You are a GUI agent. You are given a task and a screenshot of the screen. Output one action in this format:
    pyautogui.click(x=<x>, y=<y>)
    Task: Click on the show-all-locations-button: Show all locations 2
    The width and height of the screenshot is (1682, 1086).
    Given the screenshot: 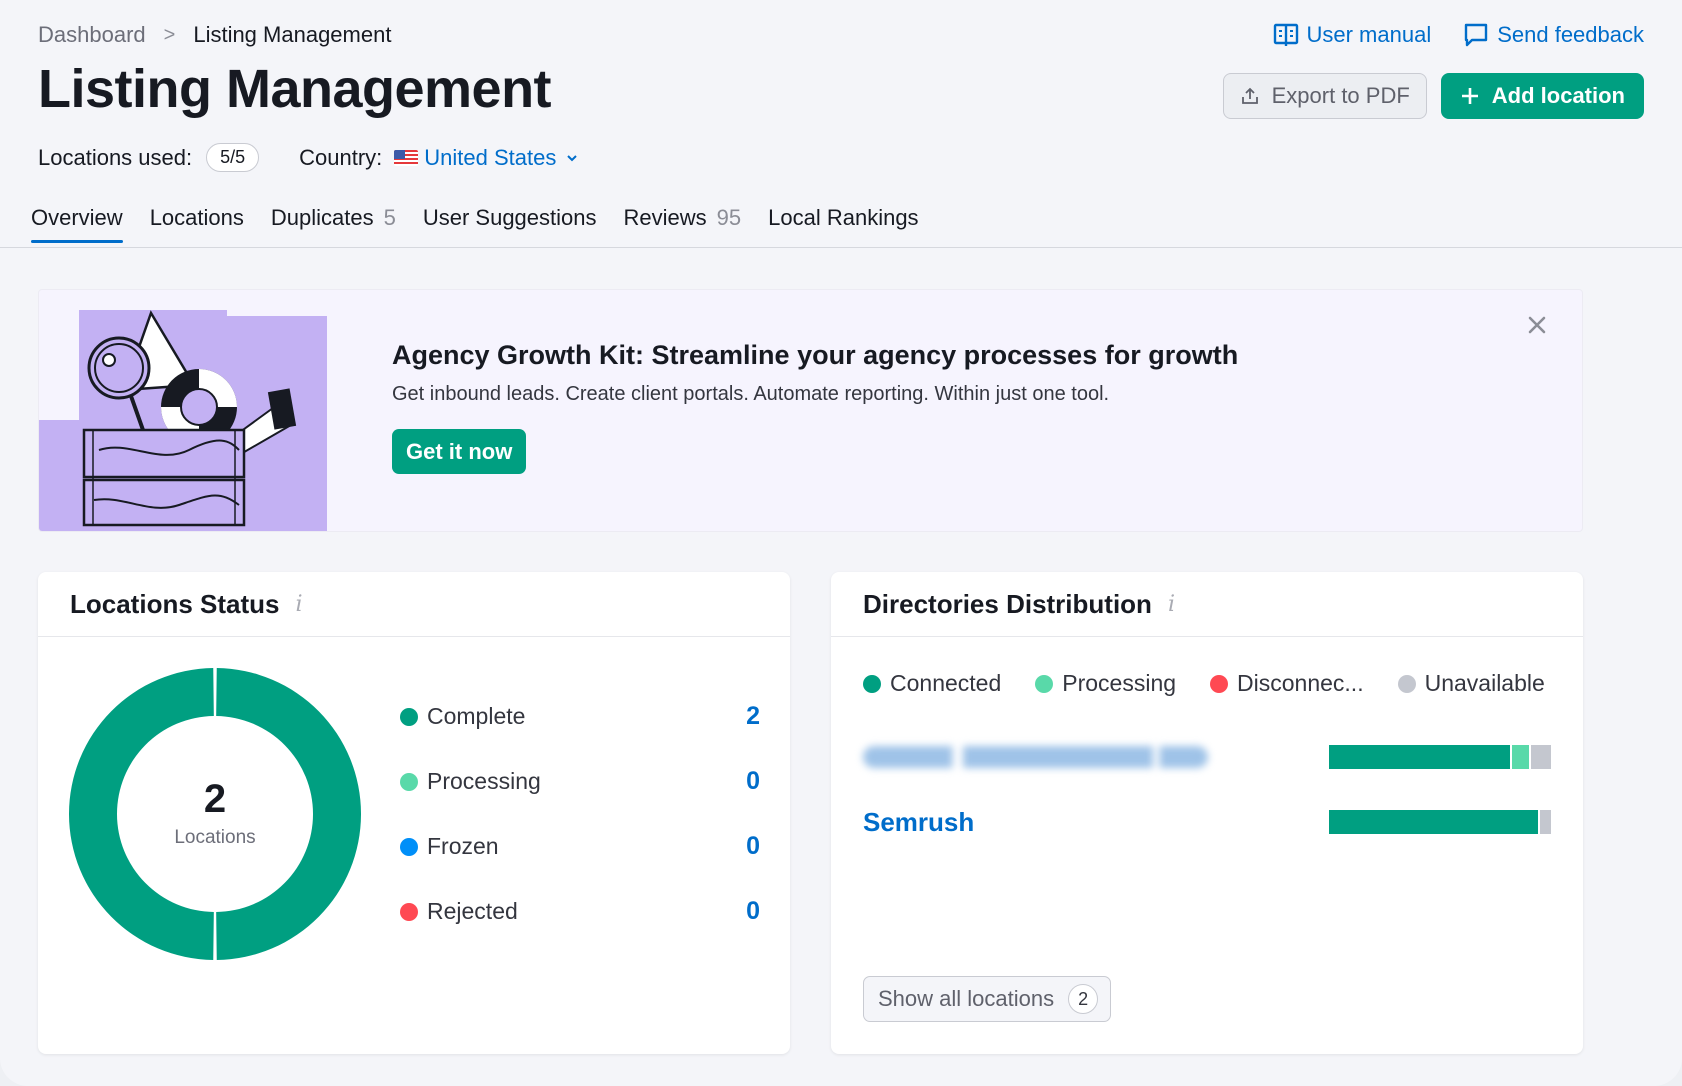 What is the action you would take?
    pyautogui.click(x=987, y=999)
    